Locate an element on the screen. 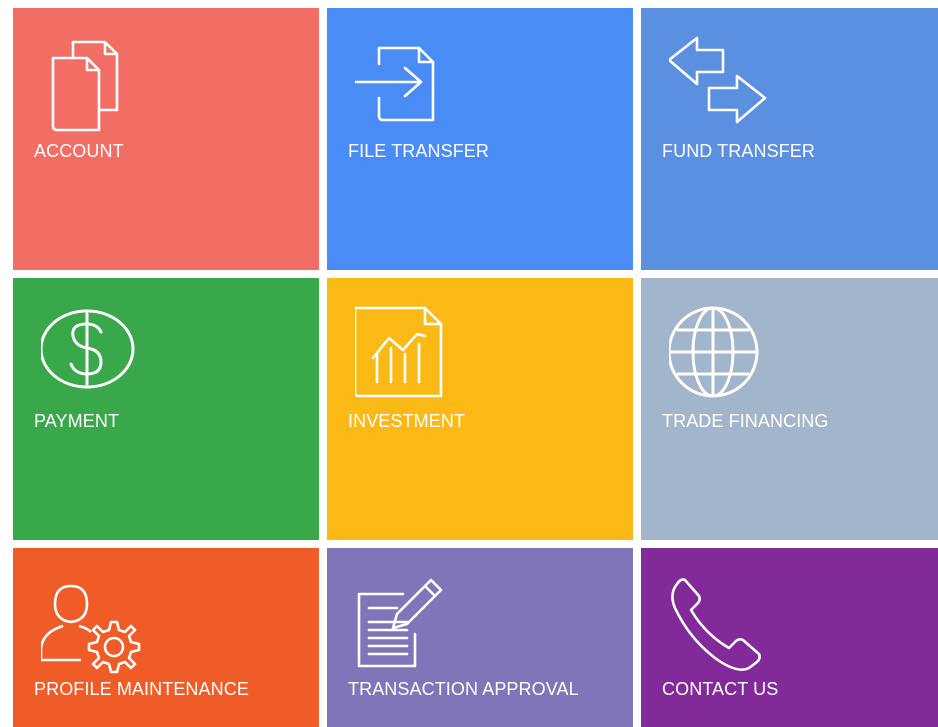 This screenshot has height=727, width=938. document-pen-icon is located at coordinates (405, 624).